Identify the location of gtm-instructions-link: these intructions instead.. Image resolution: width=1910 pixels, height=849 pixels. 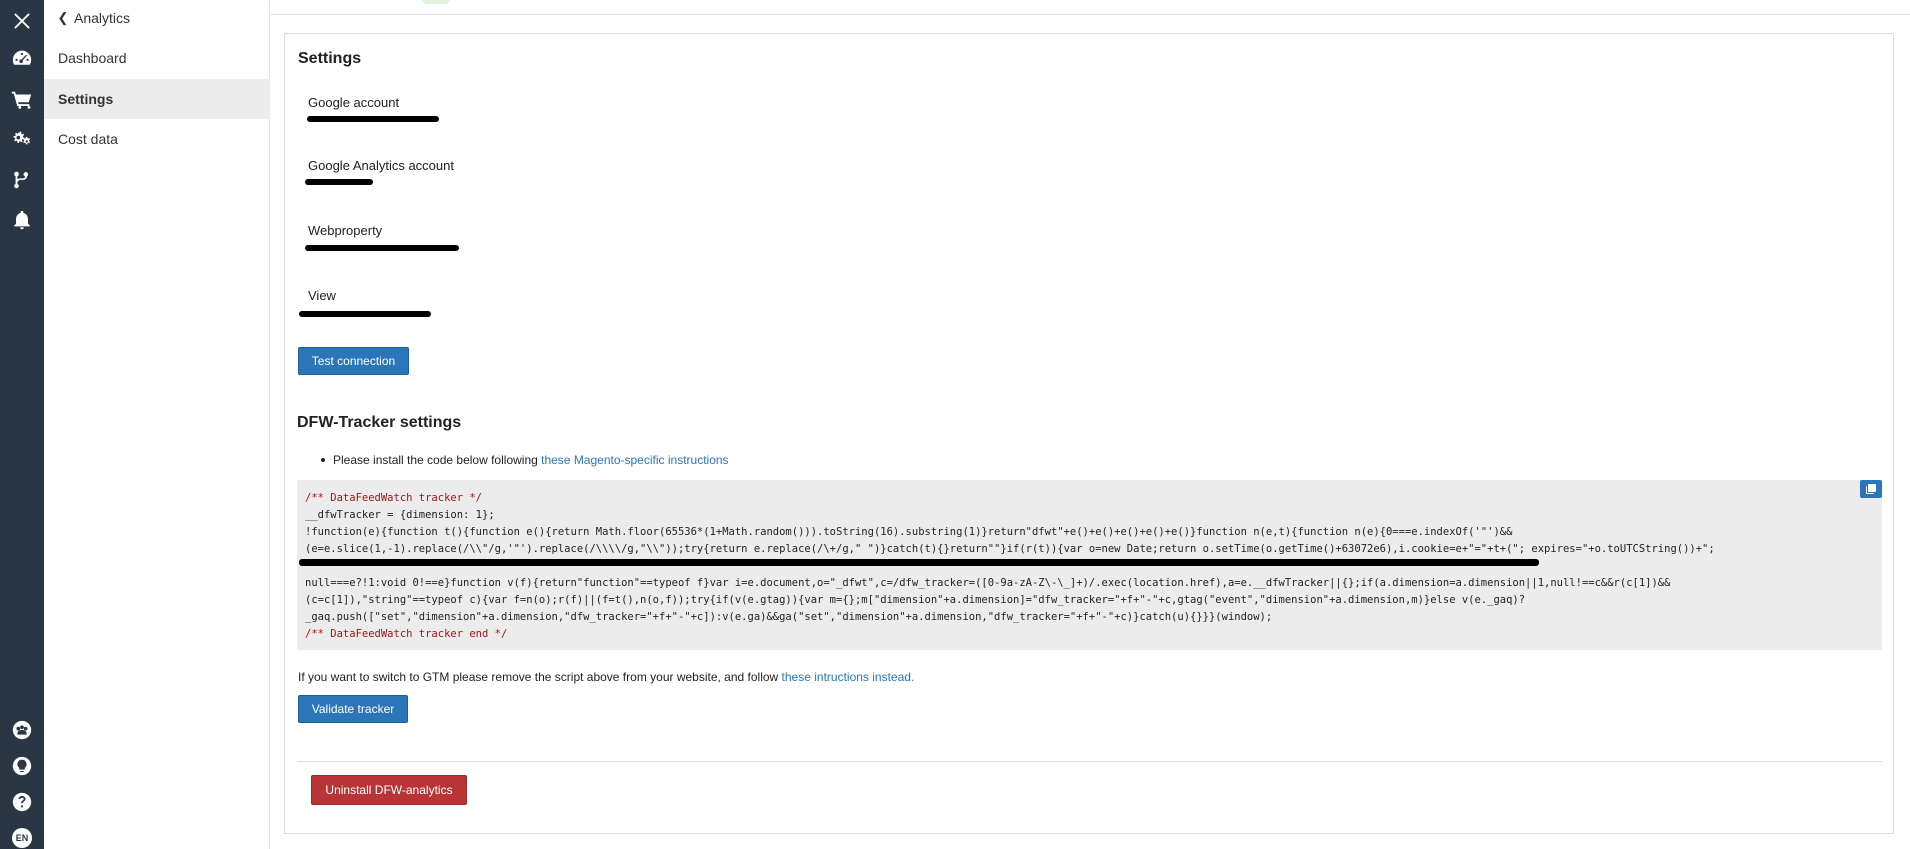
(848, 677).